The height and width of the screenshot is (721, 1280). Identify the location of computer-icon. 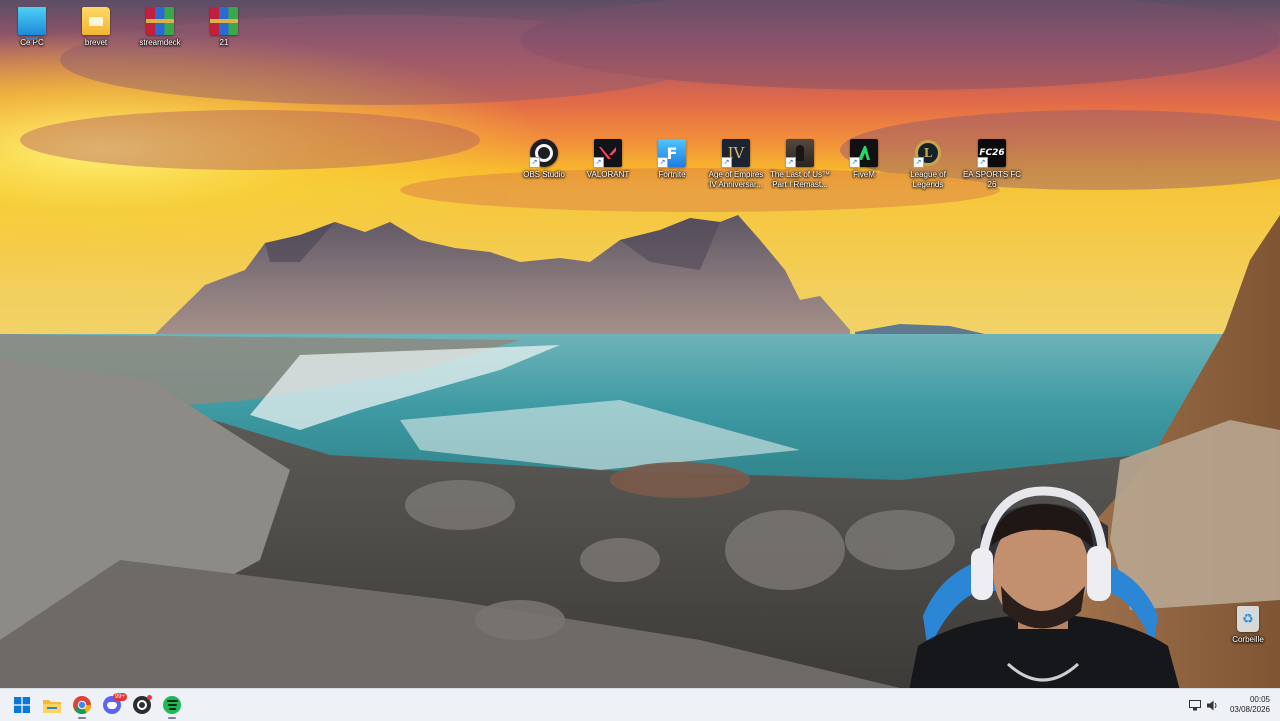
(32, 23).